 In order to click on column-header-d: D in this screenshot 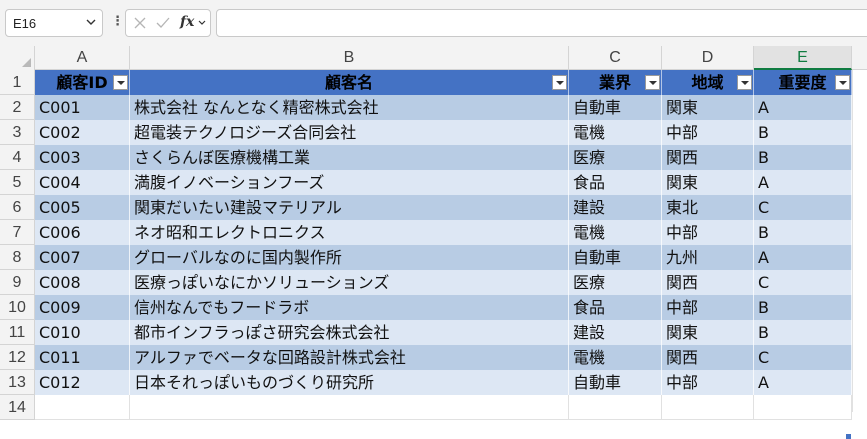, I will do `click(708, 58)`.